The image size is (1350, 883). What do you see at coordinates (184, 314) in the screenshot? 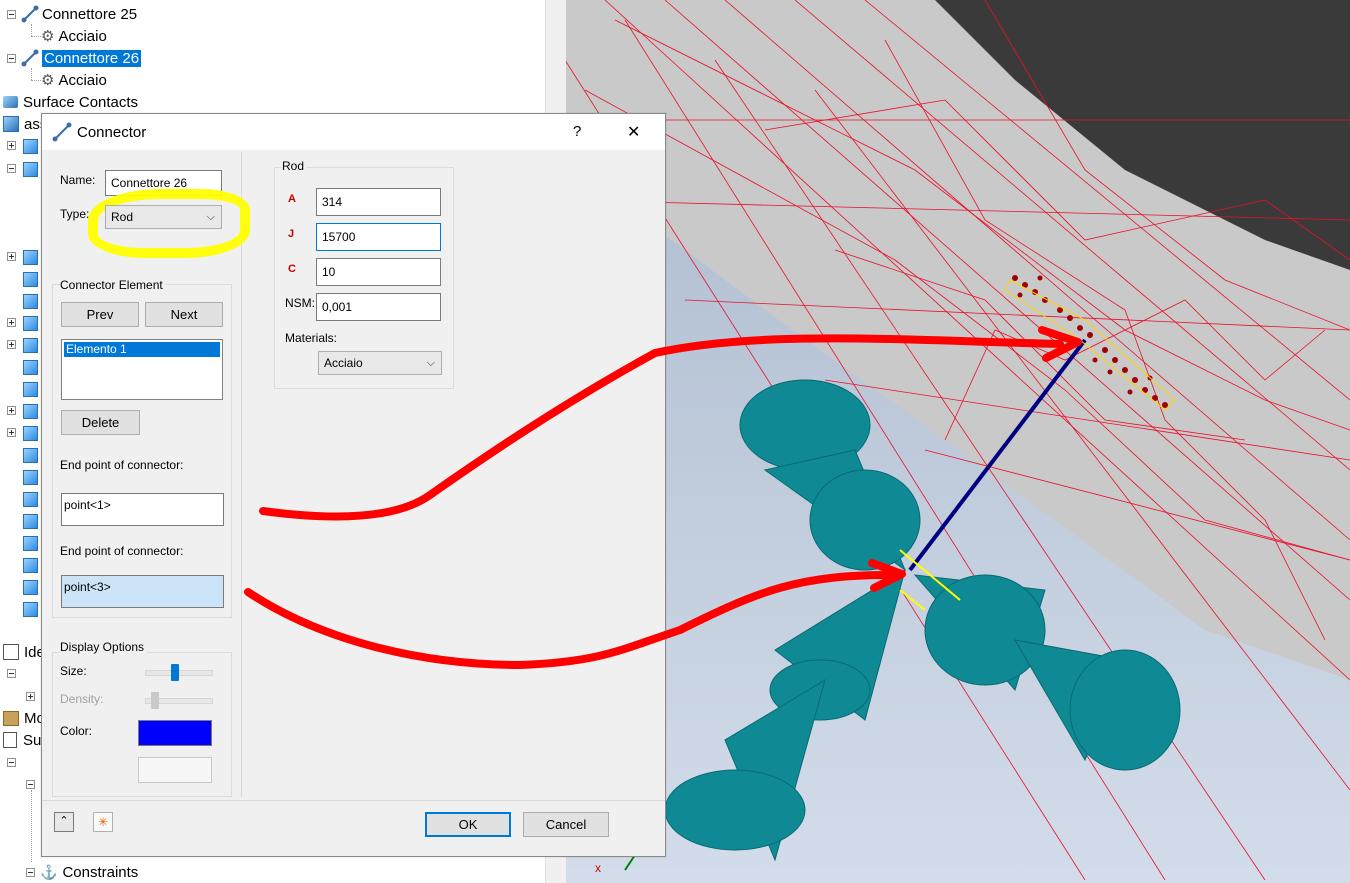
I see `next-button: Next` at bounding box center [184, 314].